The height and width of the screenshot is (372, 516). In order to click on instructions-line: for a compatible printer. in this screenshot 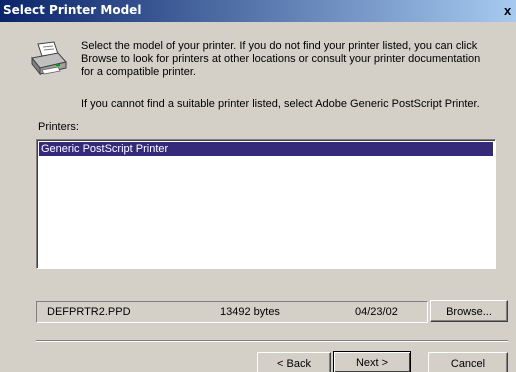, I will do `click(138, 72)`.